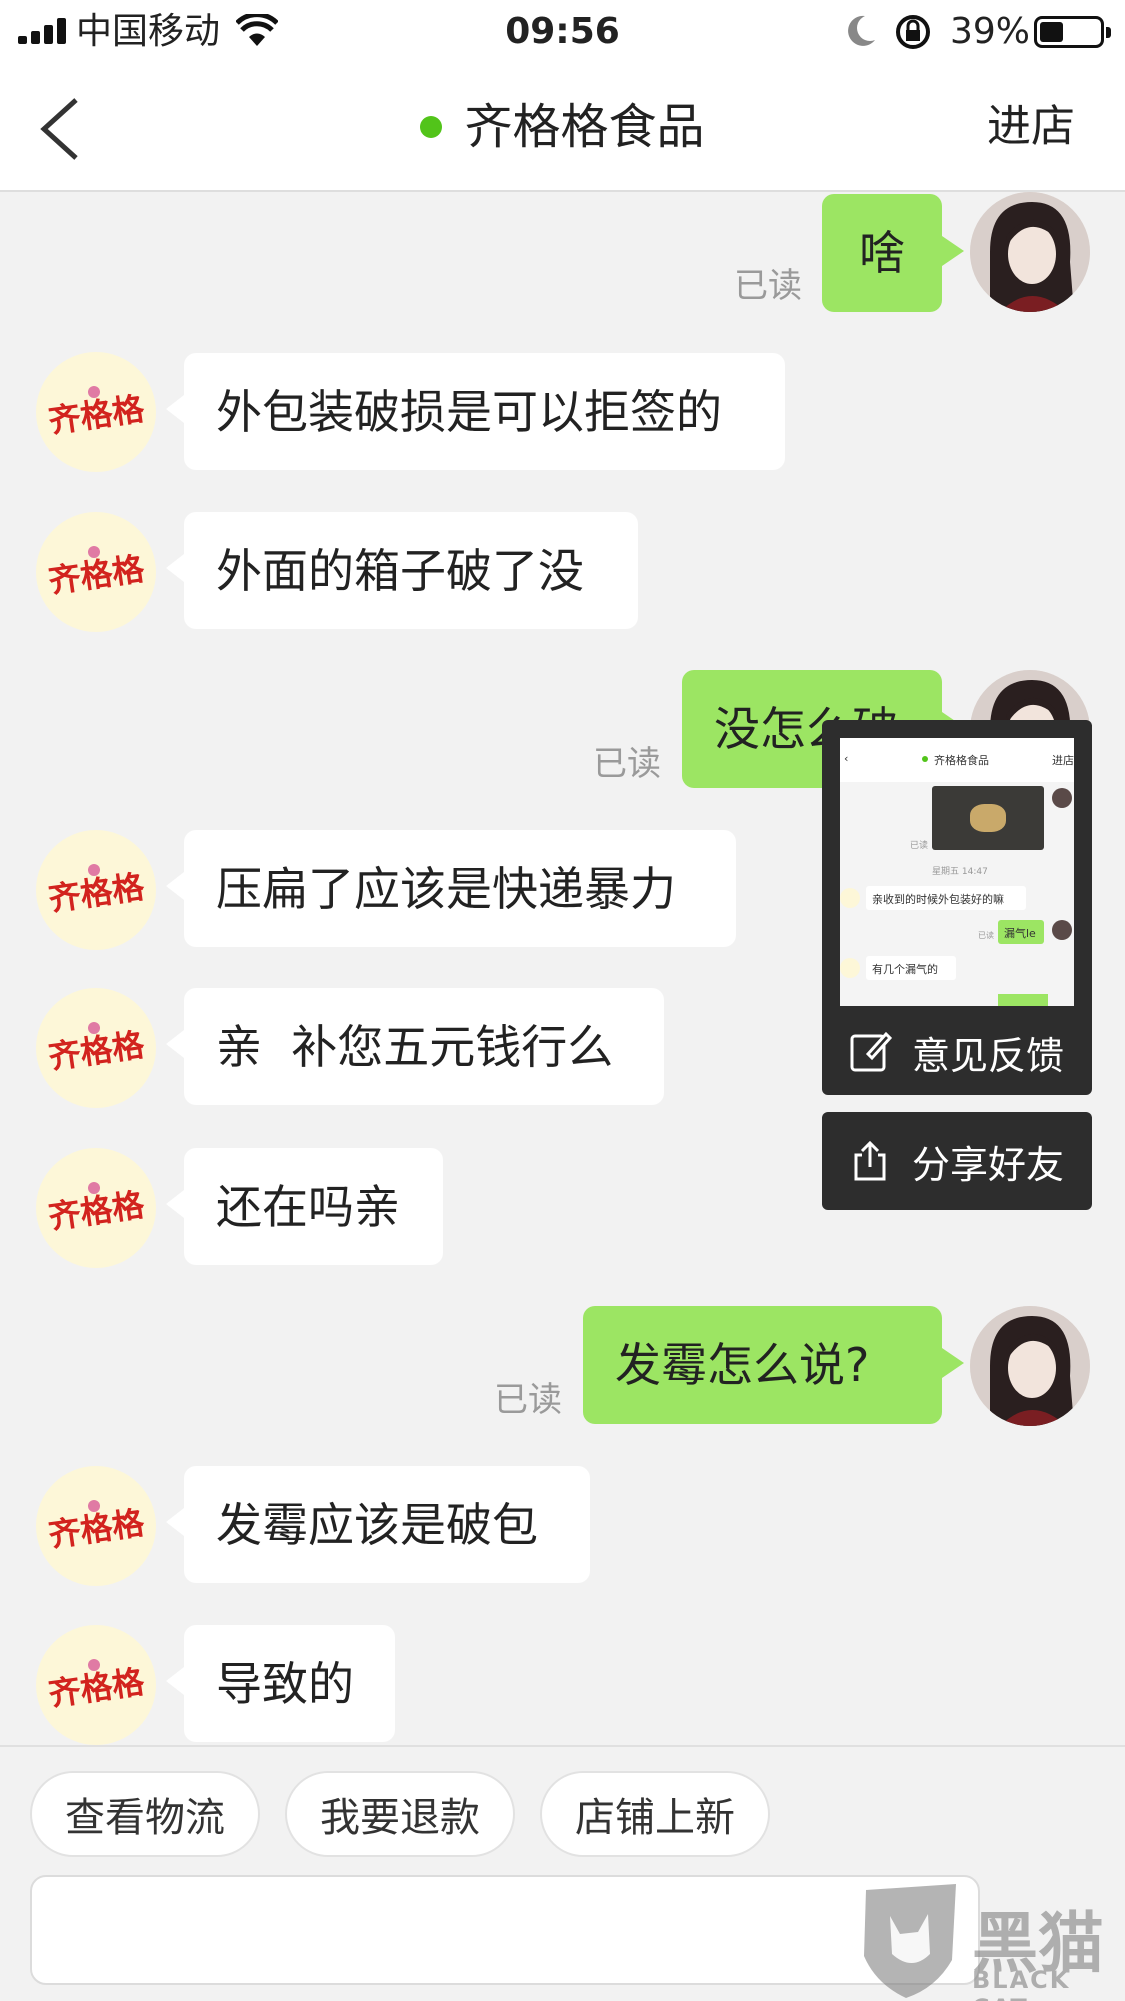  I want to click on feedback-button: 意见反馈, so click(957, 1052).